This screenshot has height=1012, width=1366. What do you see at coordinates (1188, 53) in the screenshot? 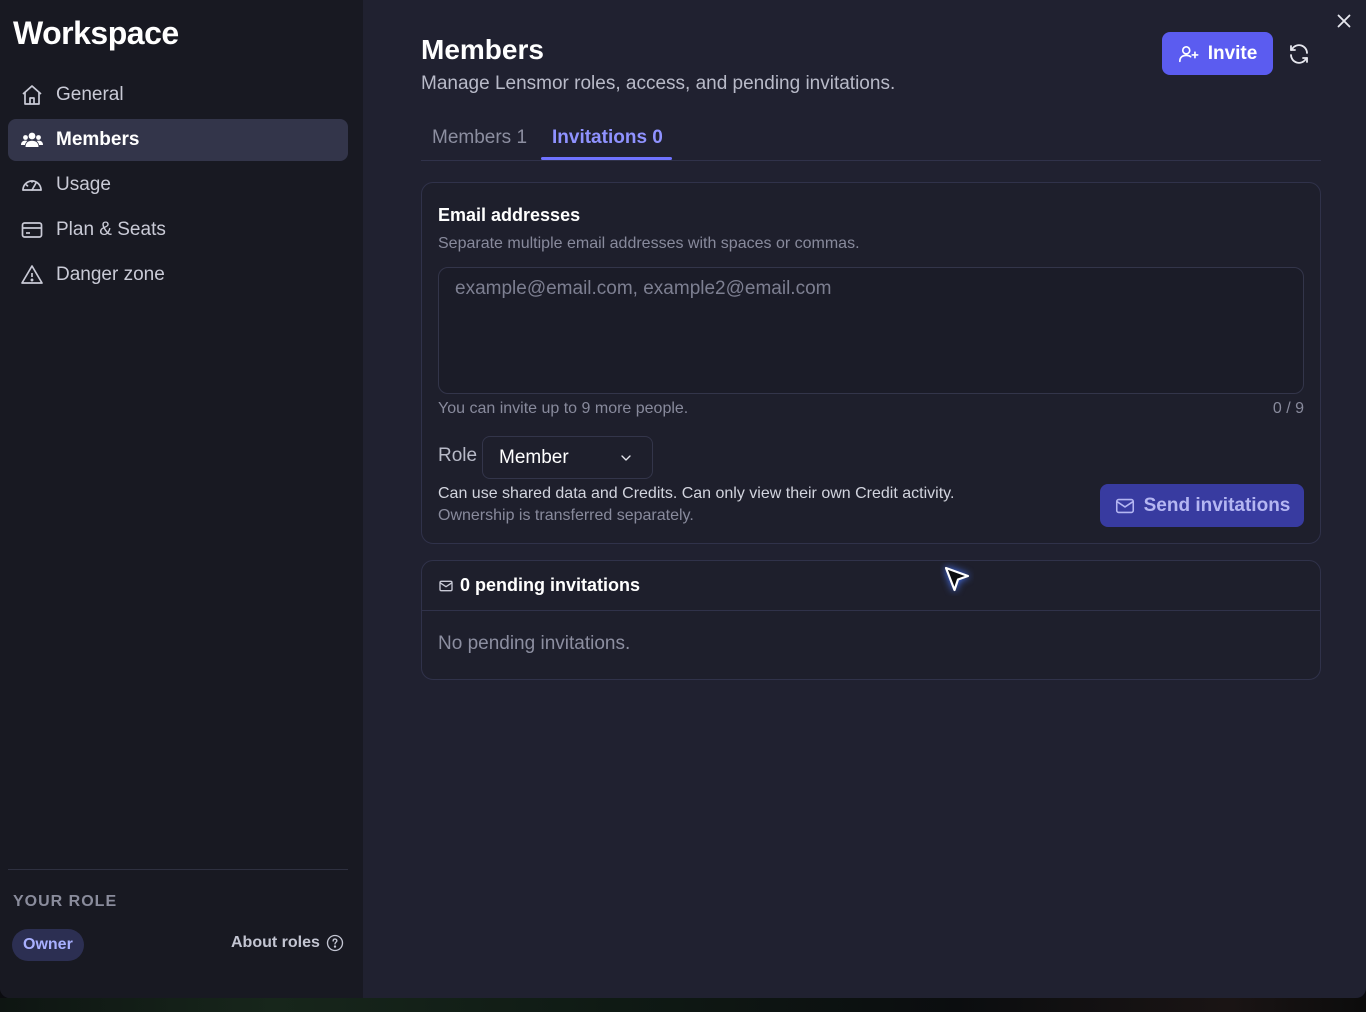
I see `user-plus-icon` at bounding box center [1188, 53].